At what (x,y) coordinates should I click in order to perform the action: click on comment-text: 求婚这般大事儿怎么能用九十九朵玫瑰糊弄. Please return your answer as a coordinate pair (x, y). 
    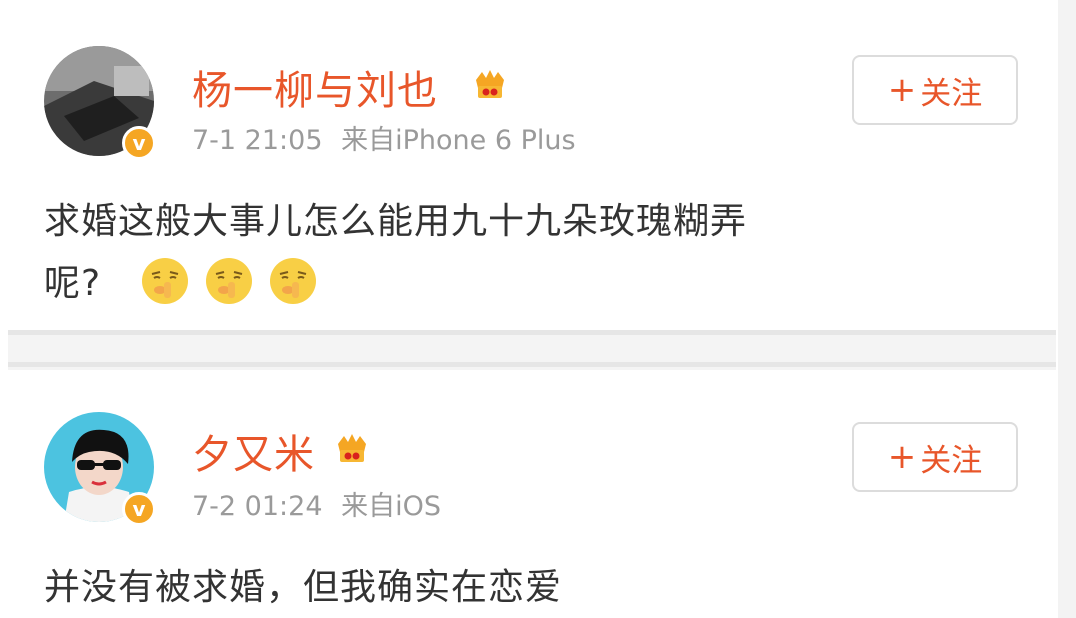
    Looking at the image, I should click on (396, 221).